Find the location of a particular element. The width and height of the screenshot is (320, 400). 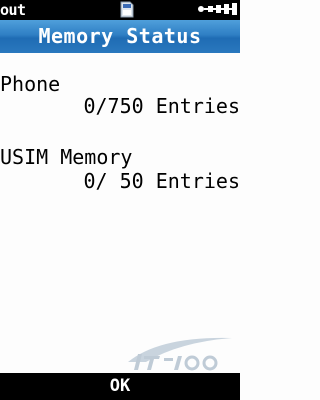

status-bar-left-text: out is located at coordinates (13, 10).